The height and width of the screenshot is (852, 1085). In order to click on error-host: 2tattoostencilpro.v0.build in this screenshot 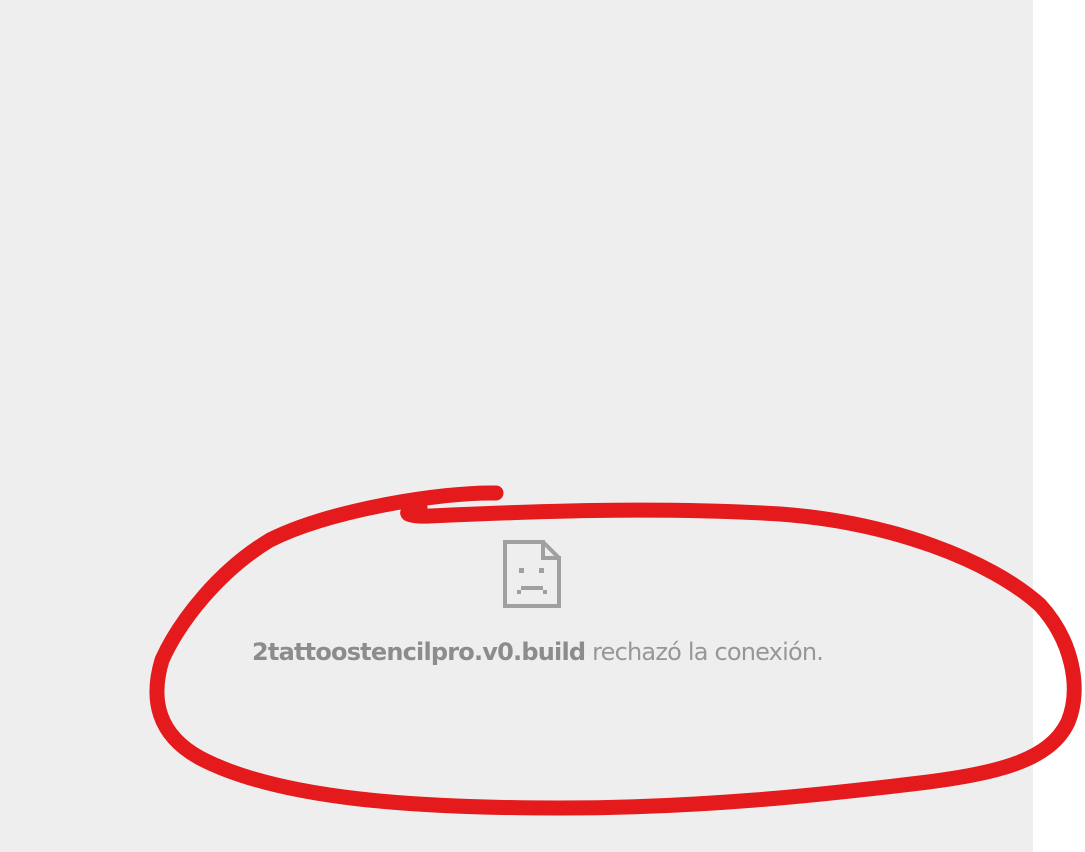, I will do `click(419, 652)`.